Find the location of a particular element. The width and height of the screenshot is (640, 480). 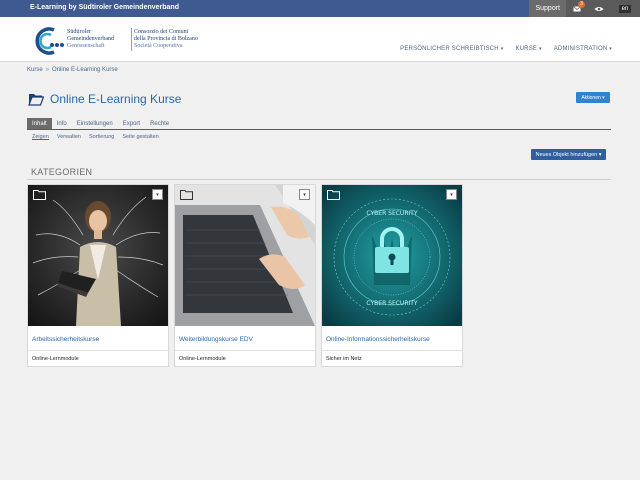

card-title: Arbeitssicherheitskurse is located at coordinates (65, 339).